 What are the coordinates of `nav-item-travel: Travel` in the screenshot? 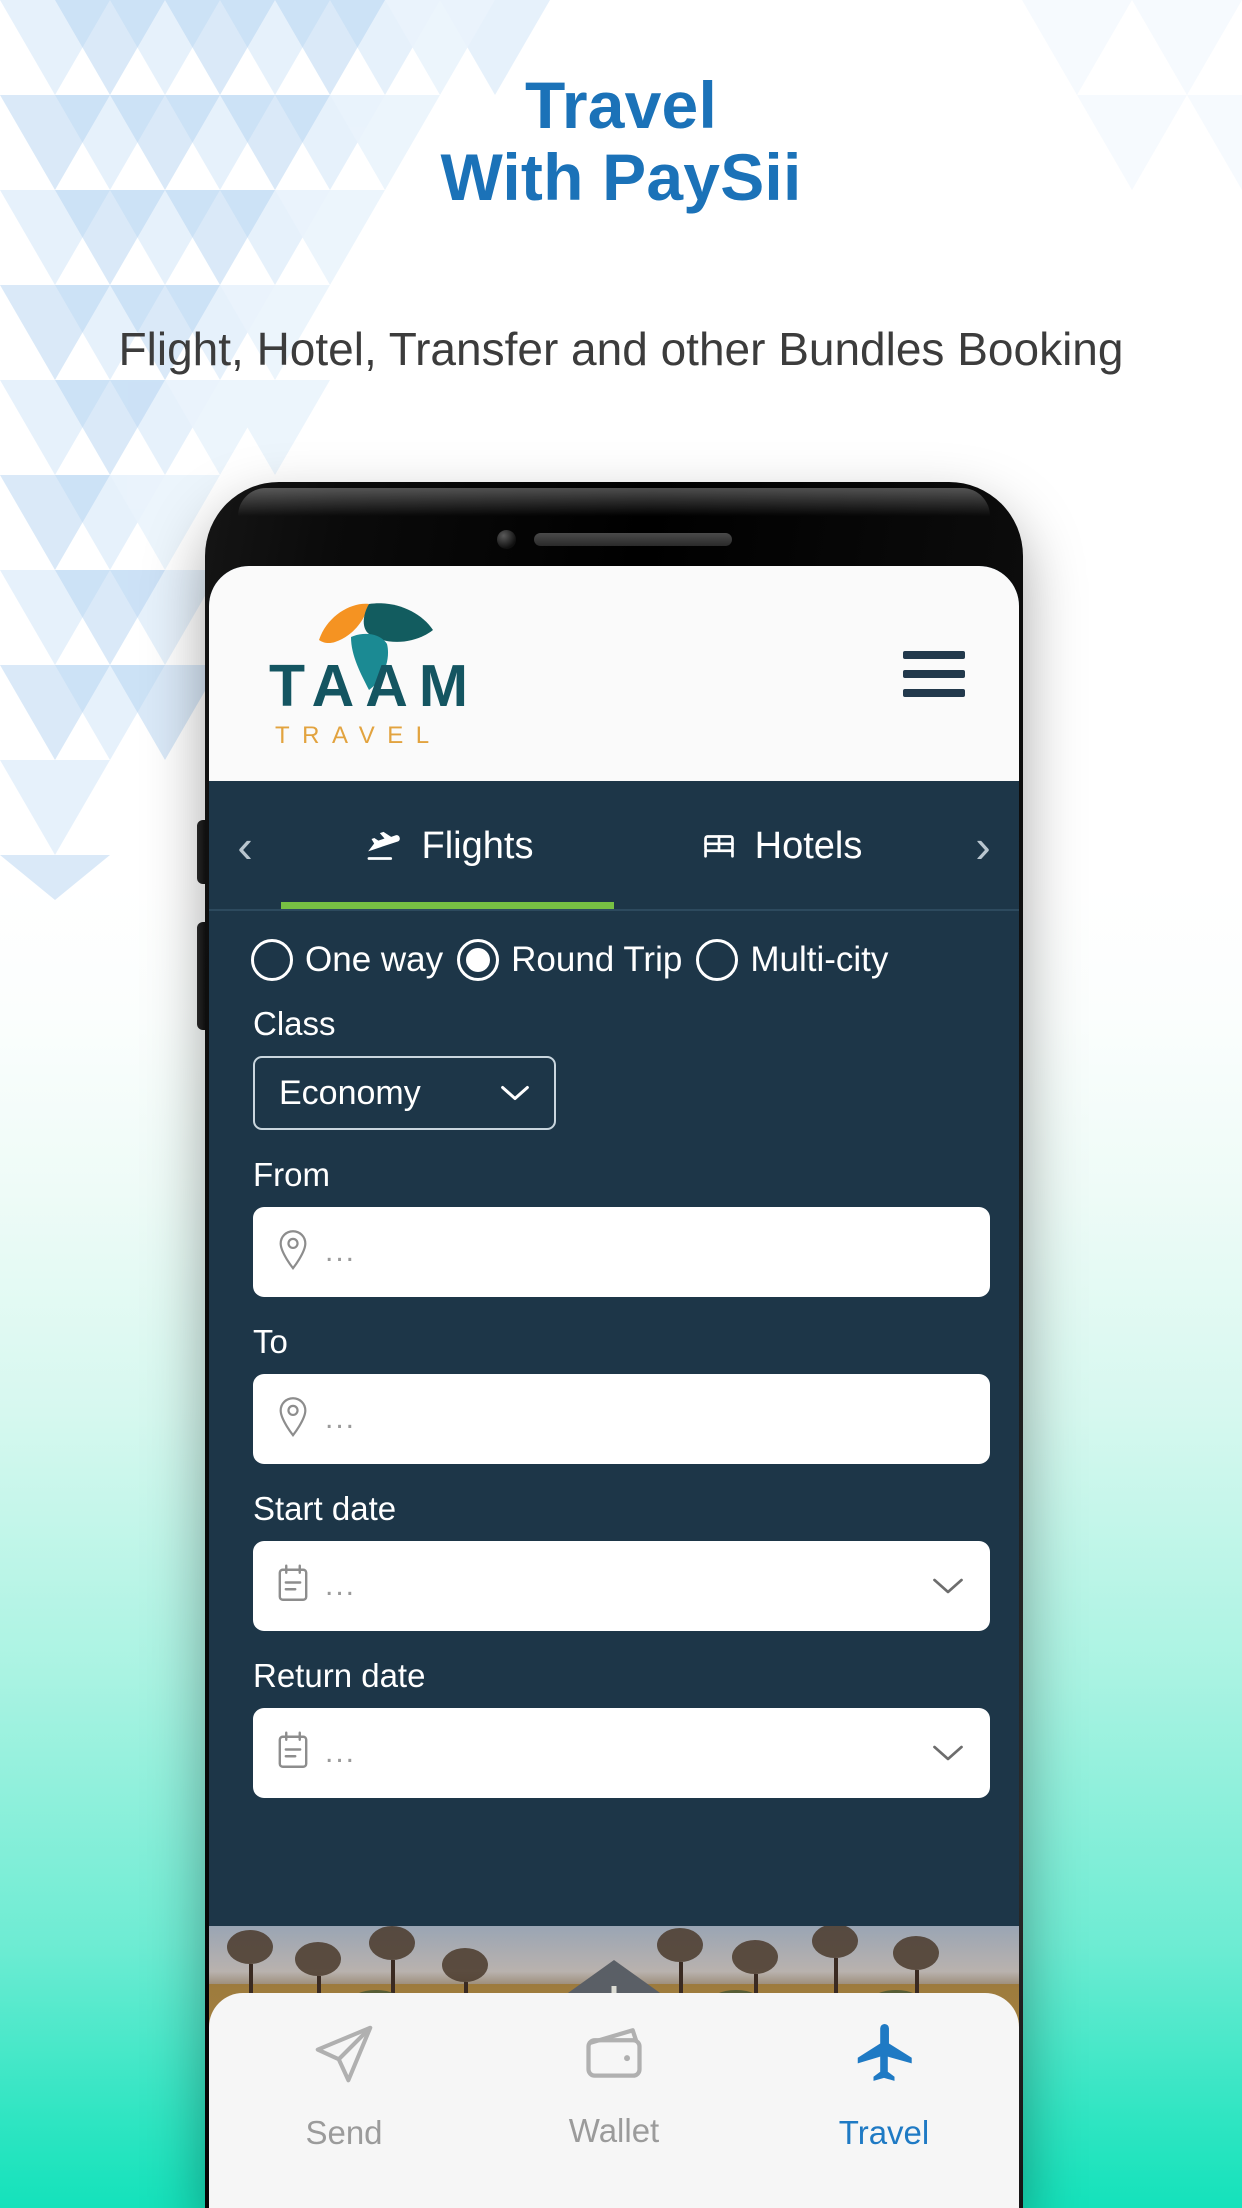 It's located at (884, 2085).